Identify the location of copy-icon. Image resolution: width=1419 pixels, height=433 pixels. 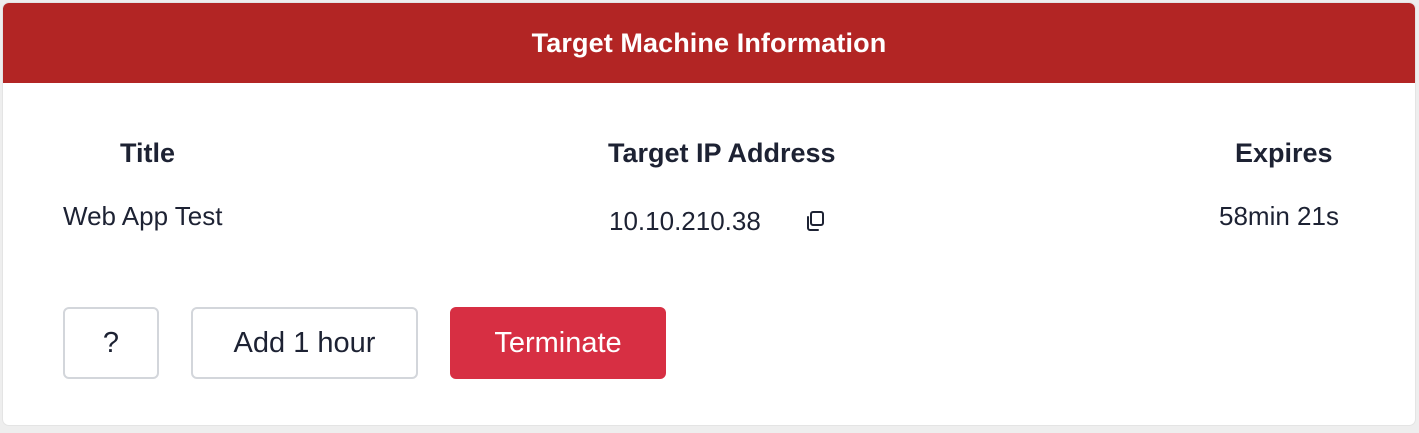
(815, 221).